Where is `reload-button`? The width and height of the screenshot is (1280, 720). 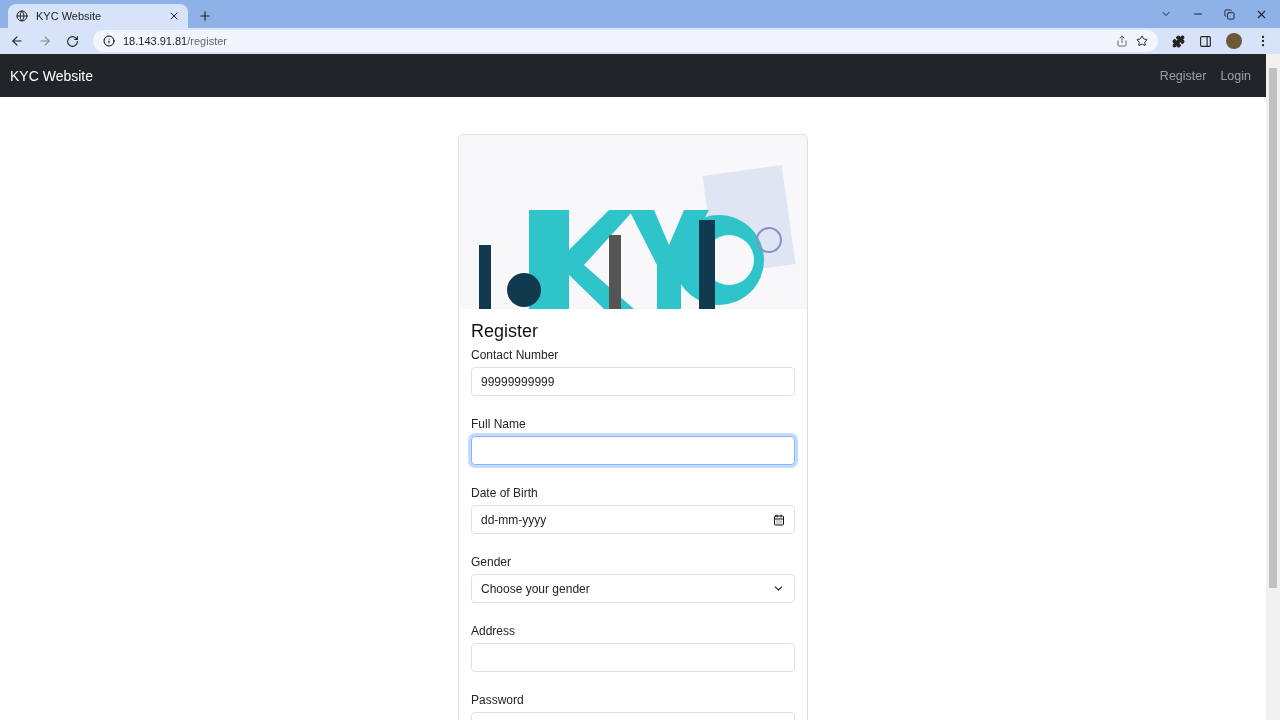 reload-button is located at coordinates (72, 41).